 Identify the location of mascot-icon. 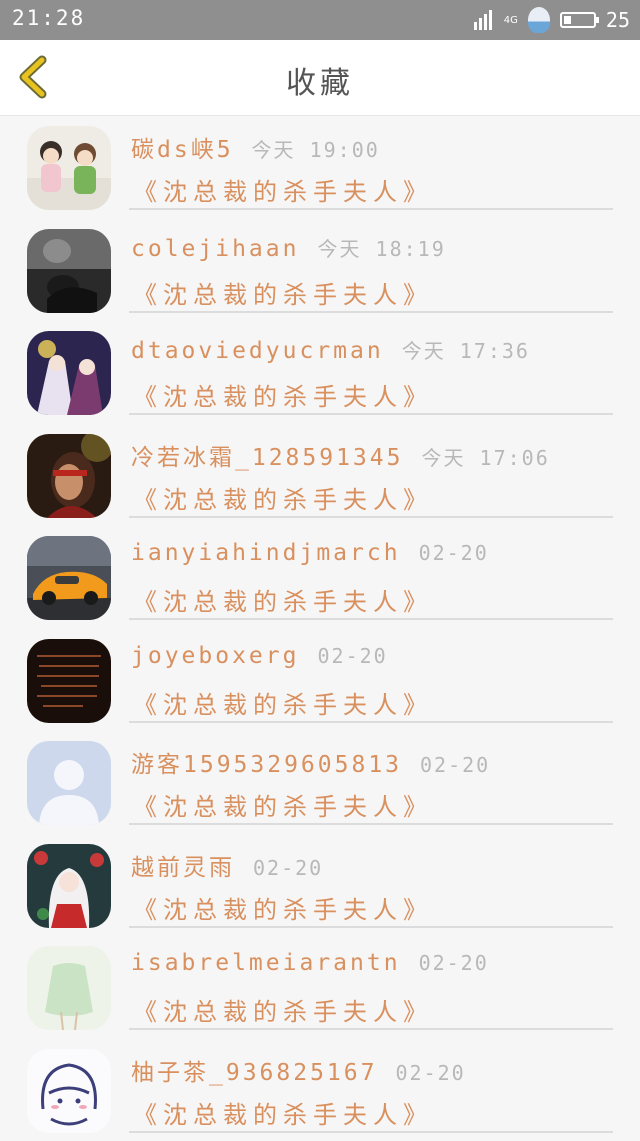
(539, 20).